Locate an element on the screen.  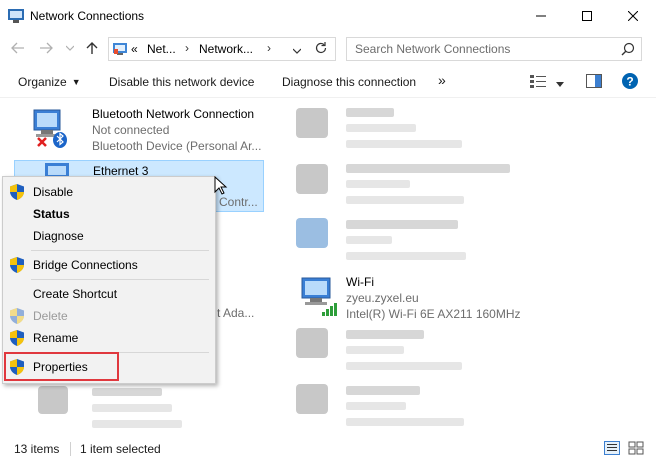
bluetooth-network-icon is located at coordinates (50, 128).